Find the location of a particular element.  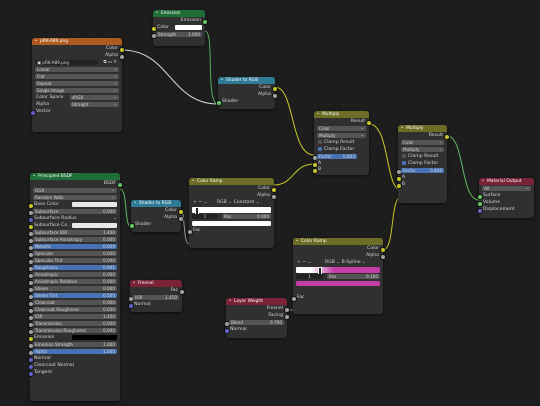

bsdf-input-row: Alpha 1.000 is located at coordinates (73, 352).